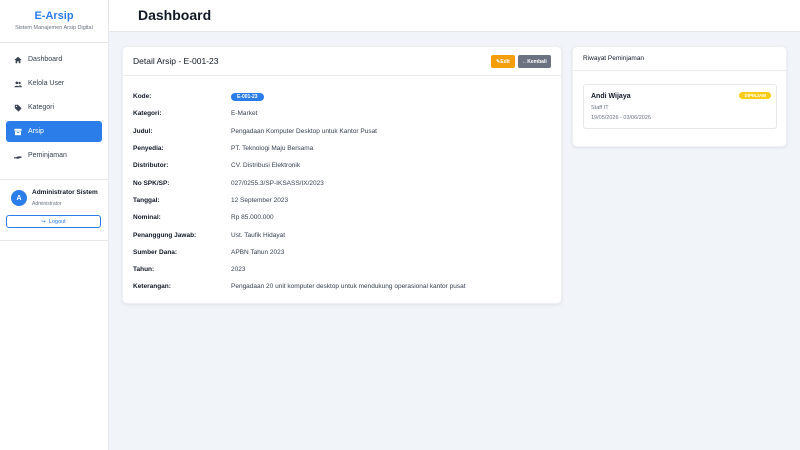 The width and height of the screenshot is (800, 450). I want to click on detail-value: APBN Tahun 2023, so click(258, 252).